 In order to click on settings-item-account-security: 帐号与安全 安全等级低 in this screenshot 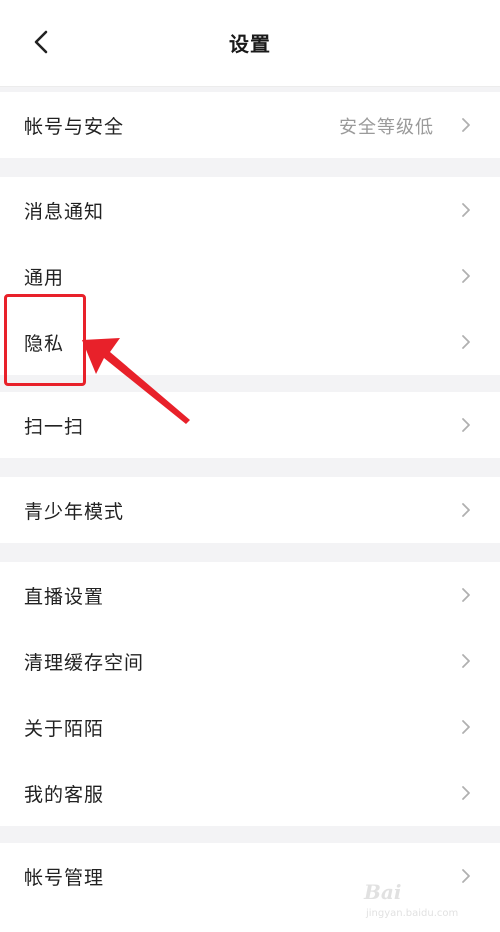, I will do `click(250, 125)`.